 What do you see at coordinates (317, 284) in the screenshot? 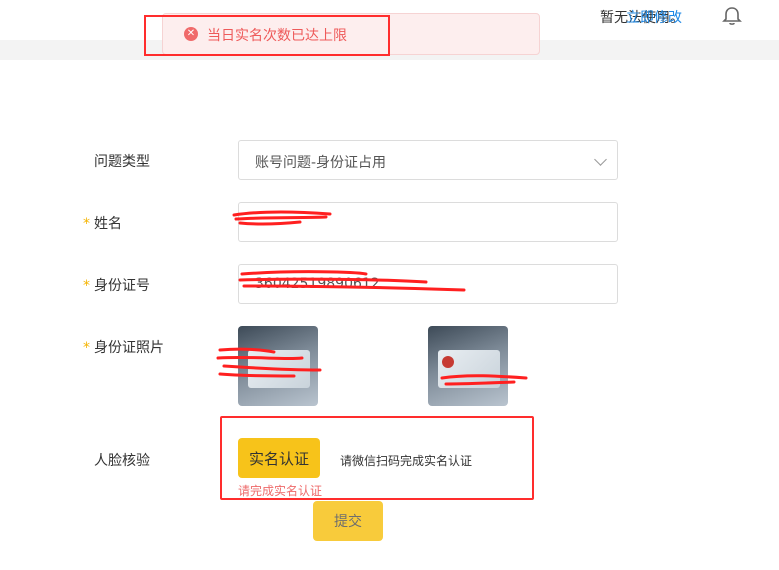
I see `id-number-value: 36042519890612` at bounding box center [317, 284].